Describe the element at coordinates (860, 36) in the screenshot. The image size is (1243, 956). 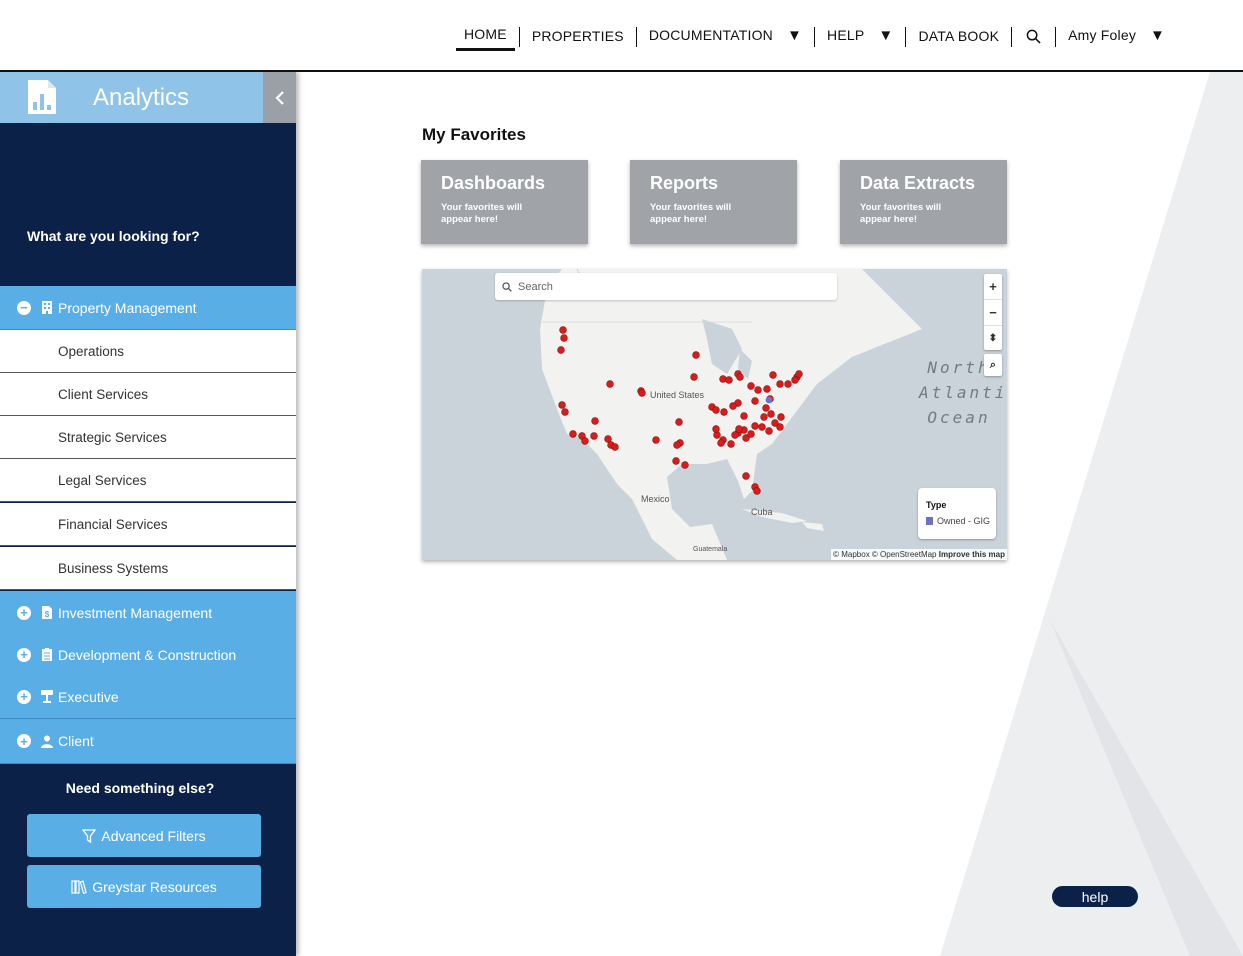
I see `nav-help: HELP ▼` at that location.